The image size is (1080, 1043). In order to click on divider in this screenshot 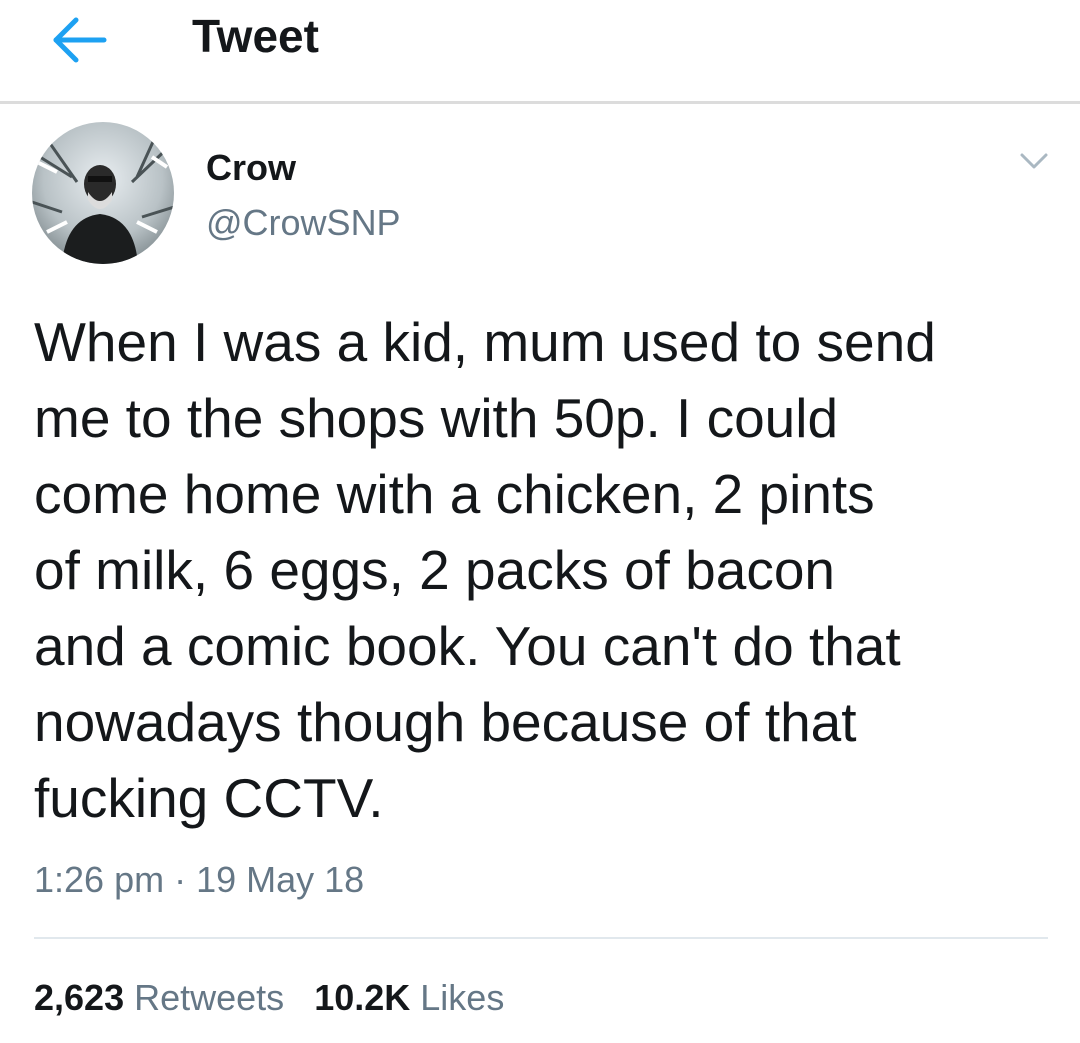, I will do `click(541, 938)`.